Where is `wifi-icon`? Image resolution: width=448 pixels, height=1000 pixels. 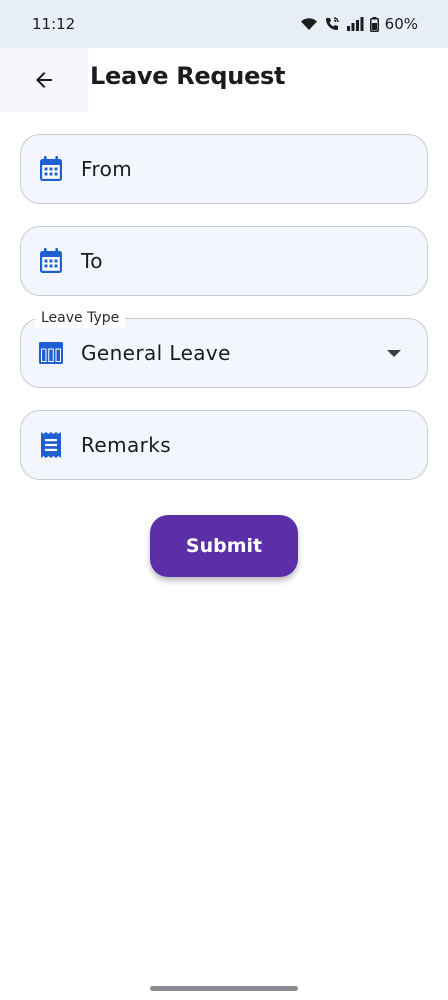
wifi-icon is located at coordinates (309, 24).